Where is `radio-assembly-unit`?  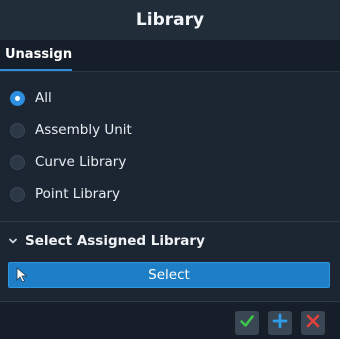
radio-assembly-unit is located at coordinates (17, 130).